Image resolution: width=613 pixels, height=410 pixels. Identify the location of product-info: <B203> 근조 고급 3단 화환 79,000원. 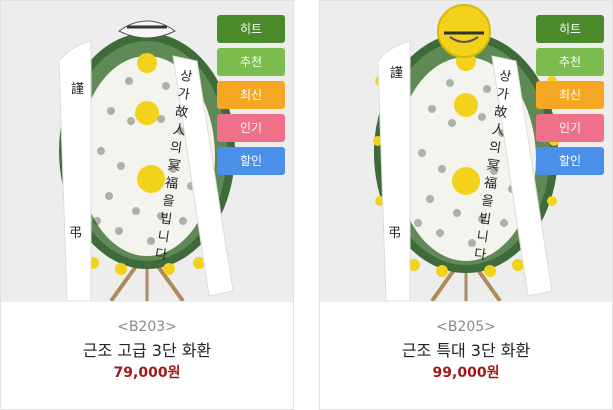
(147, 355).